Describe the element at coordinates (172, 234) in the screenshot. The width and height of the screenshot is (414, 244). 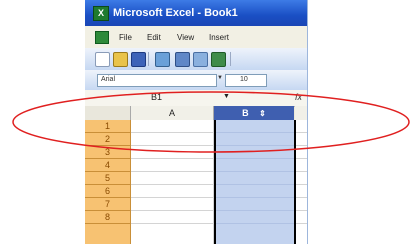
I see `cell-a9` at that location.